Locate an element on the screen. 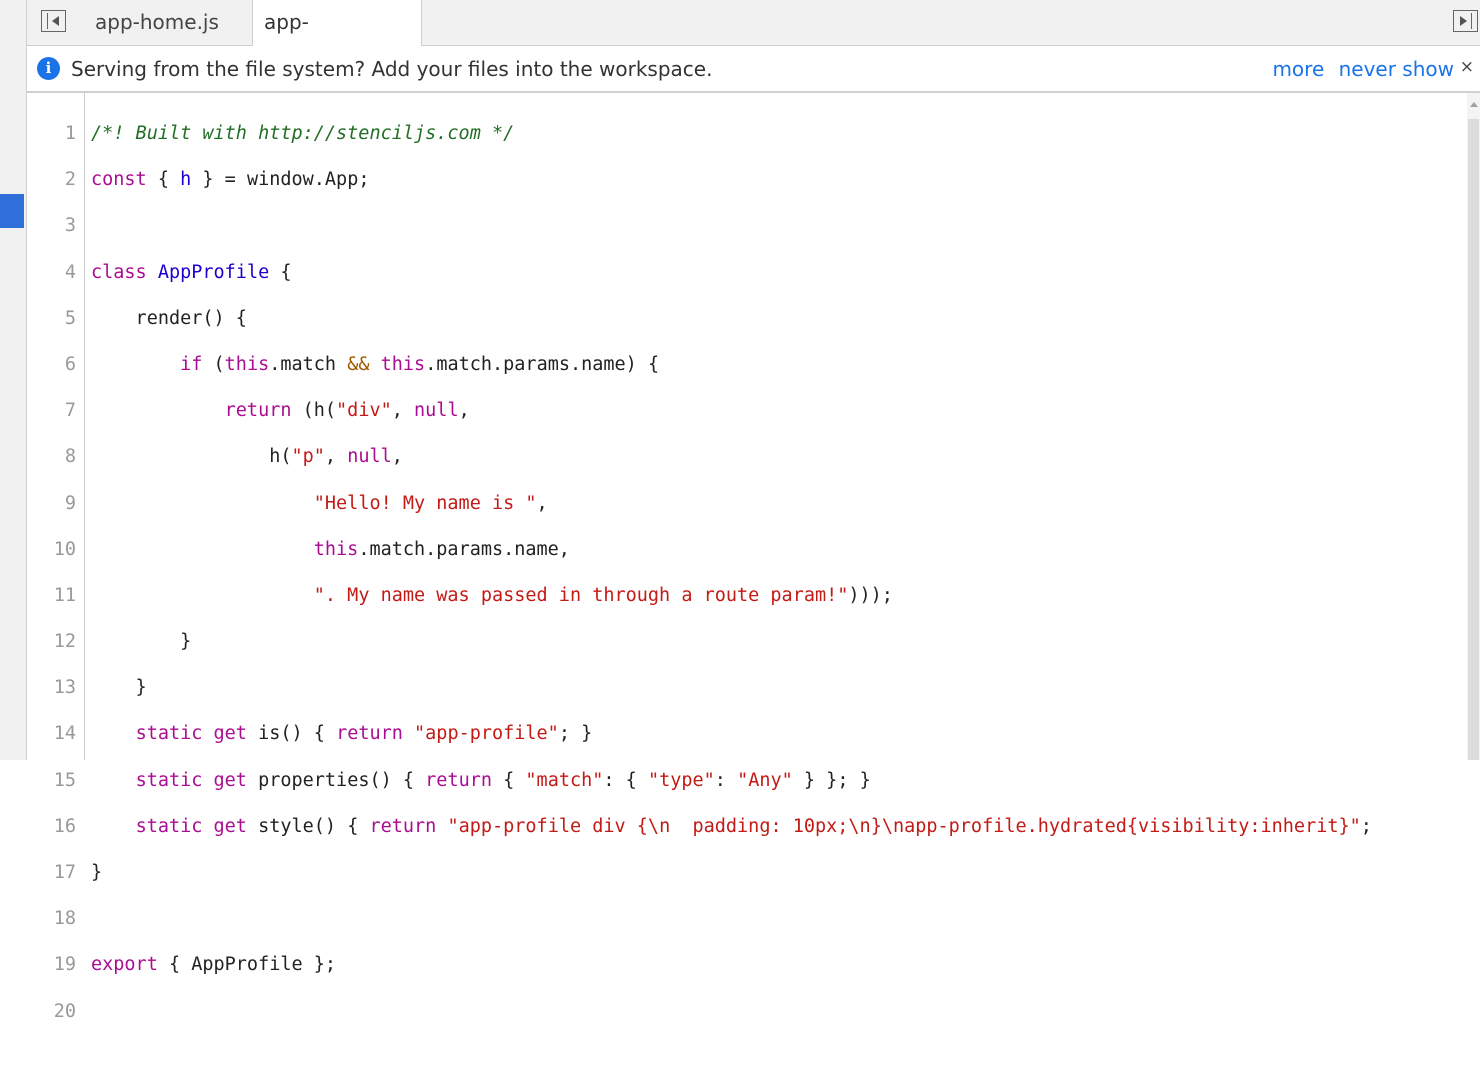 This screenshot has height=1066, width=1480. line-number: 12 is located at coordinates (64, 642).